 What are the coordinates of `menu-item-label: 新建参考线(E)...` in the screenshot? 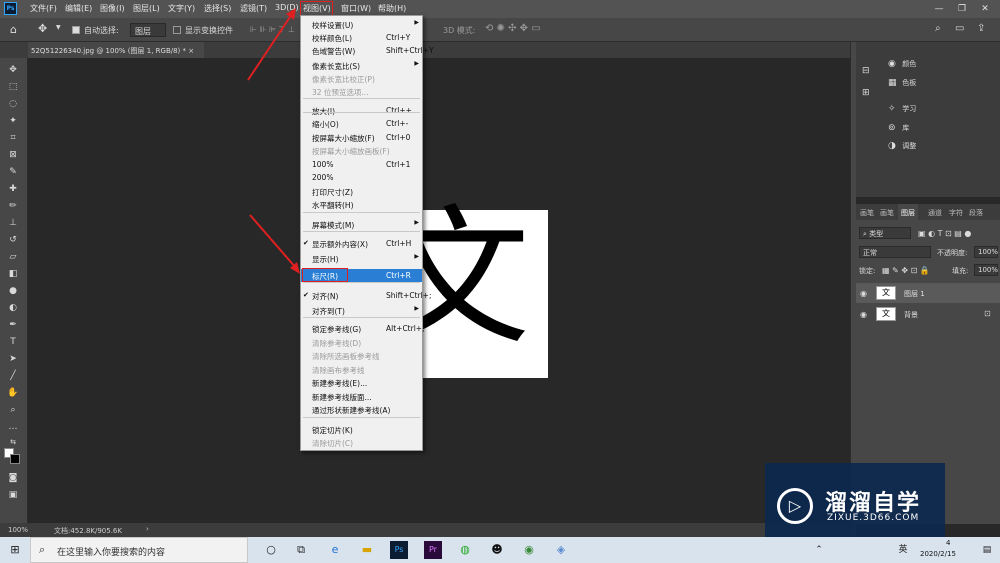 It's located at (340, 383).